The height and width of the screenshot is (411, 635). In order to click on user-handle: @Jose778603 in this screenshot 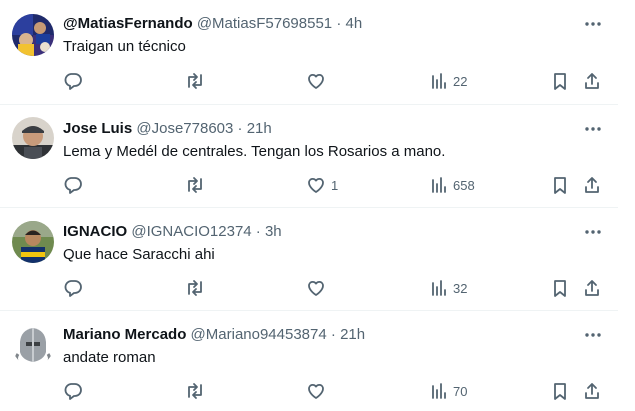, I will do `click(184, 128)`.